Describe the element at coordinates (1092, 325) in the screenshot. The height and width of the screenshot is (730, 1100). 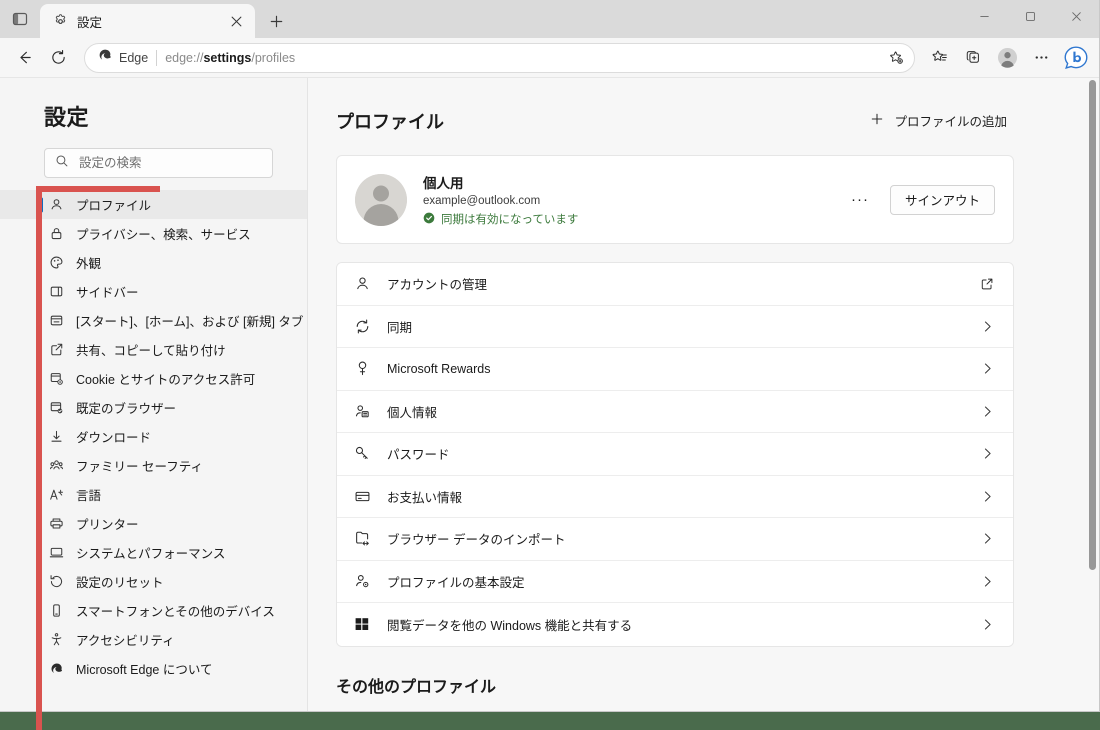
I see `scrollbar-thumb` at that location.